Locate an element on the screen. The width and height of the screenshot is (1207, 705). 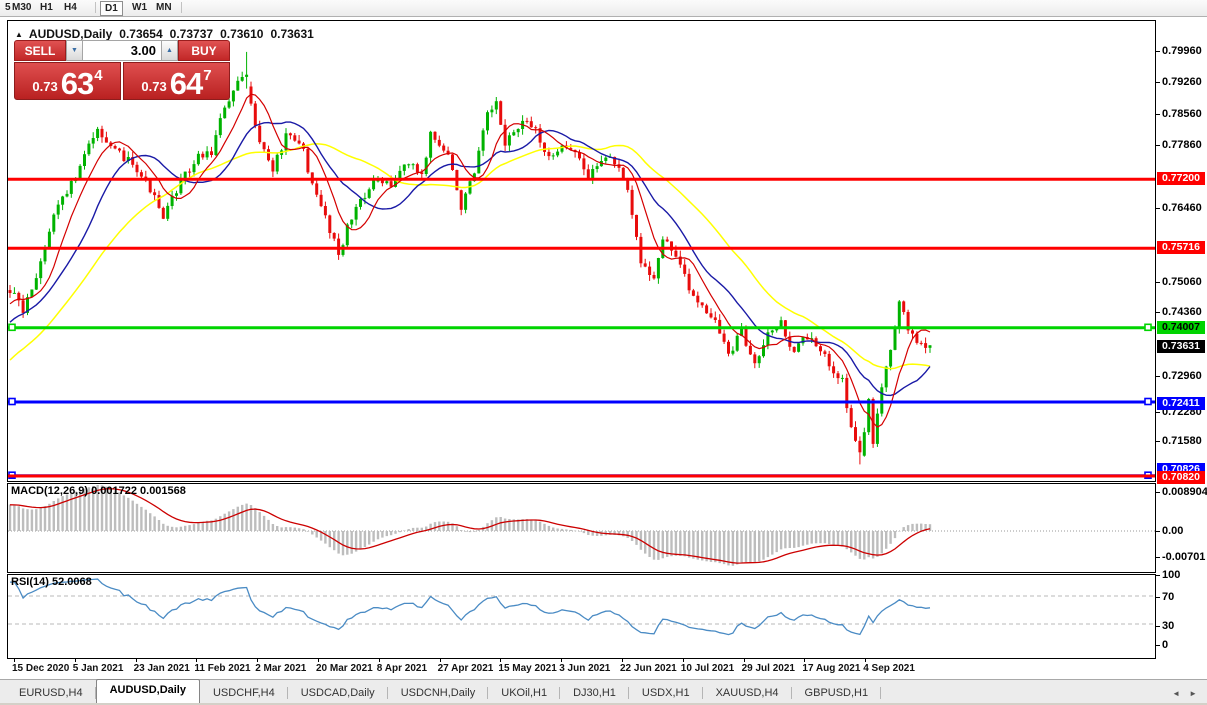
ohlc-close: 0.73631 is located at coordinates (292, 34).